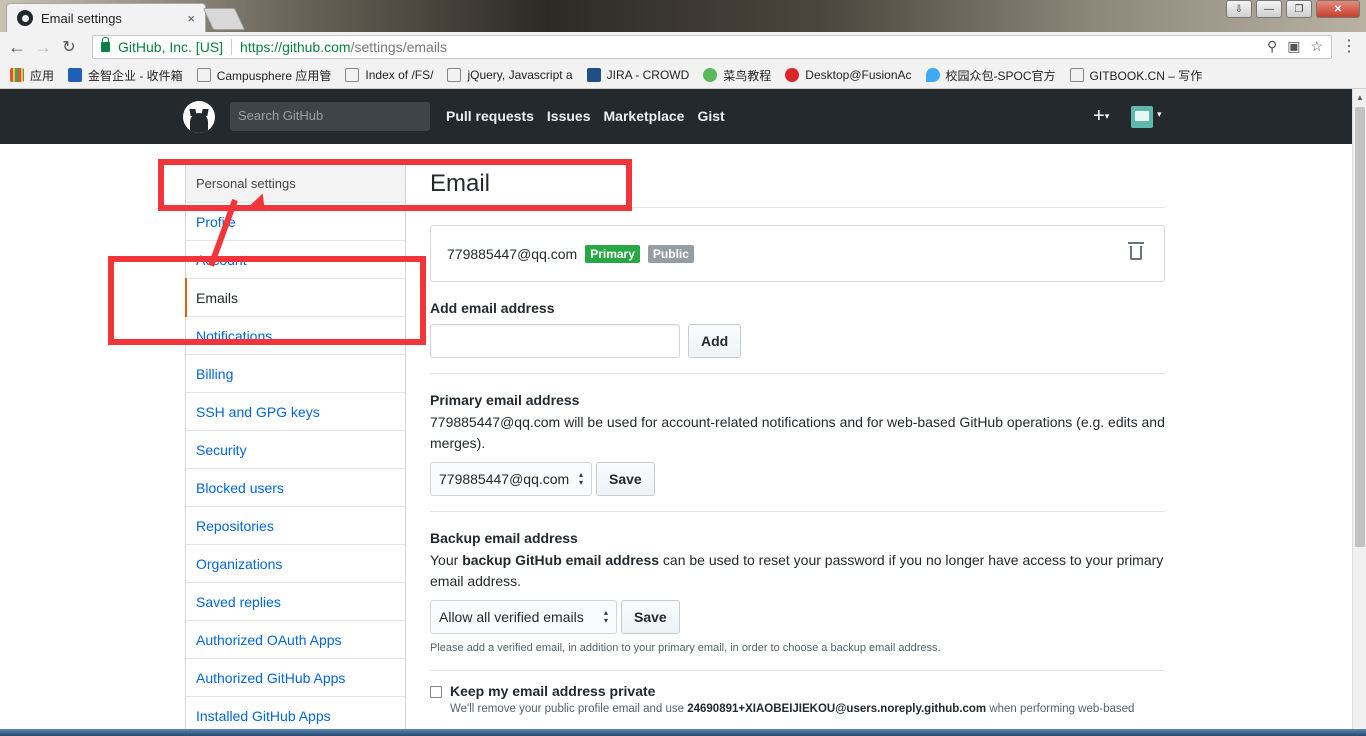 This screenshot has height=736, width=1366. What do you see at coordinates (569, 116) in the screenshot?
I see `nav-issues: Issues` at bounding box center [569, 116].